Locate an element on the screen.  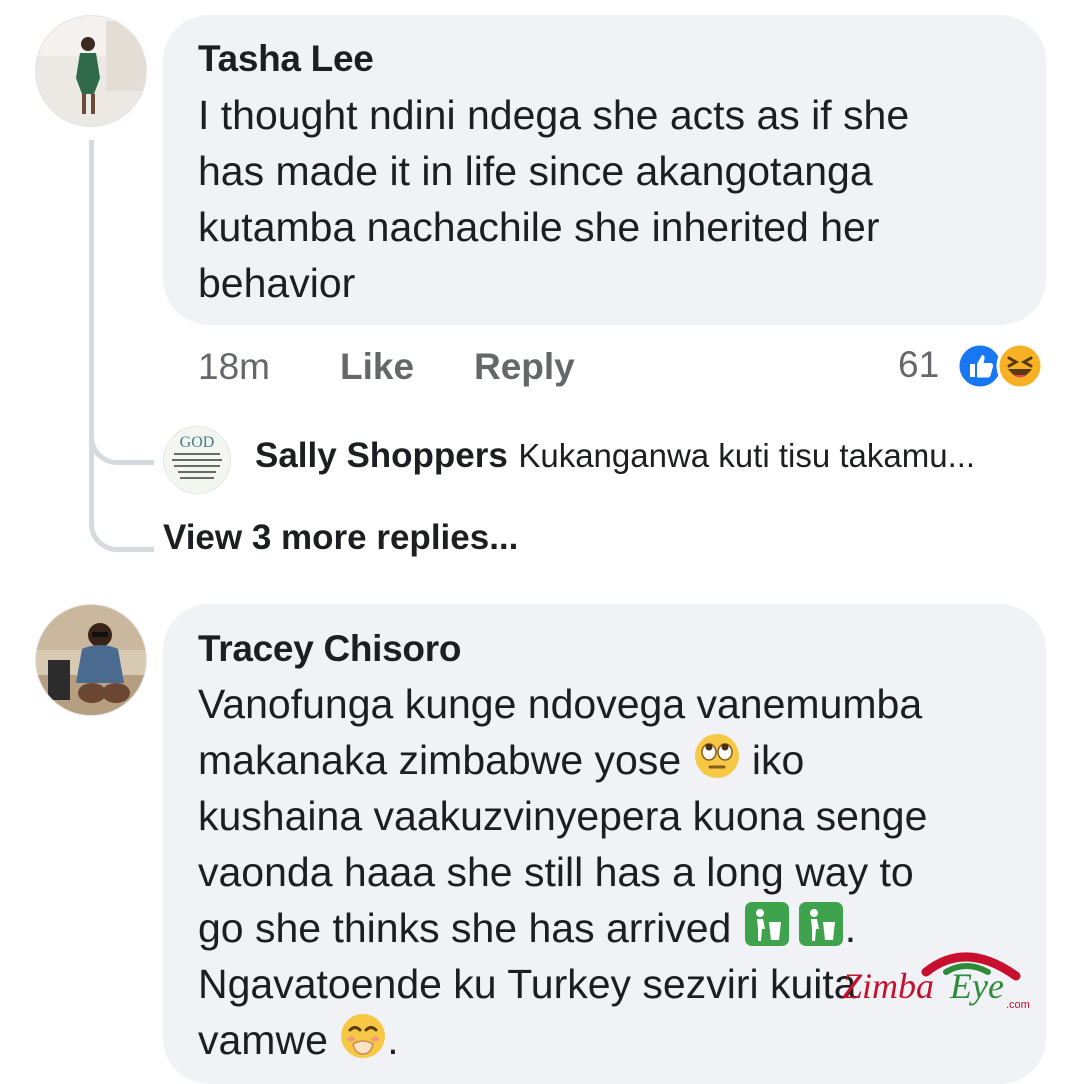
comment-line: kushaina vaakuzvinyepera kuona senge is located at coordinates (563, 816).